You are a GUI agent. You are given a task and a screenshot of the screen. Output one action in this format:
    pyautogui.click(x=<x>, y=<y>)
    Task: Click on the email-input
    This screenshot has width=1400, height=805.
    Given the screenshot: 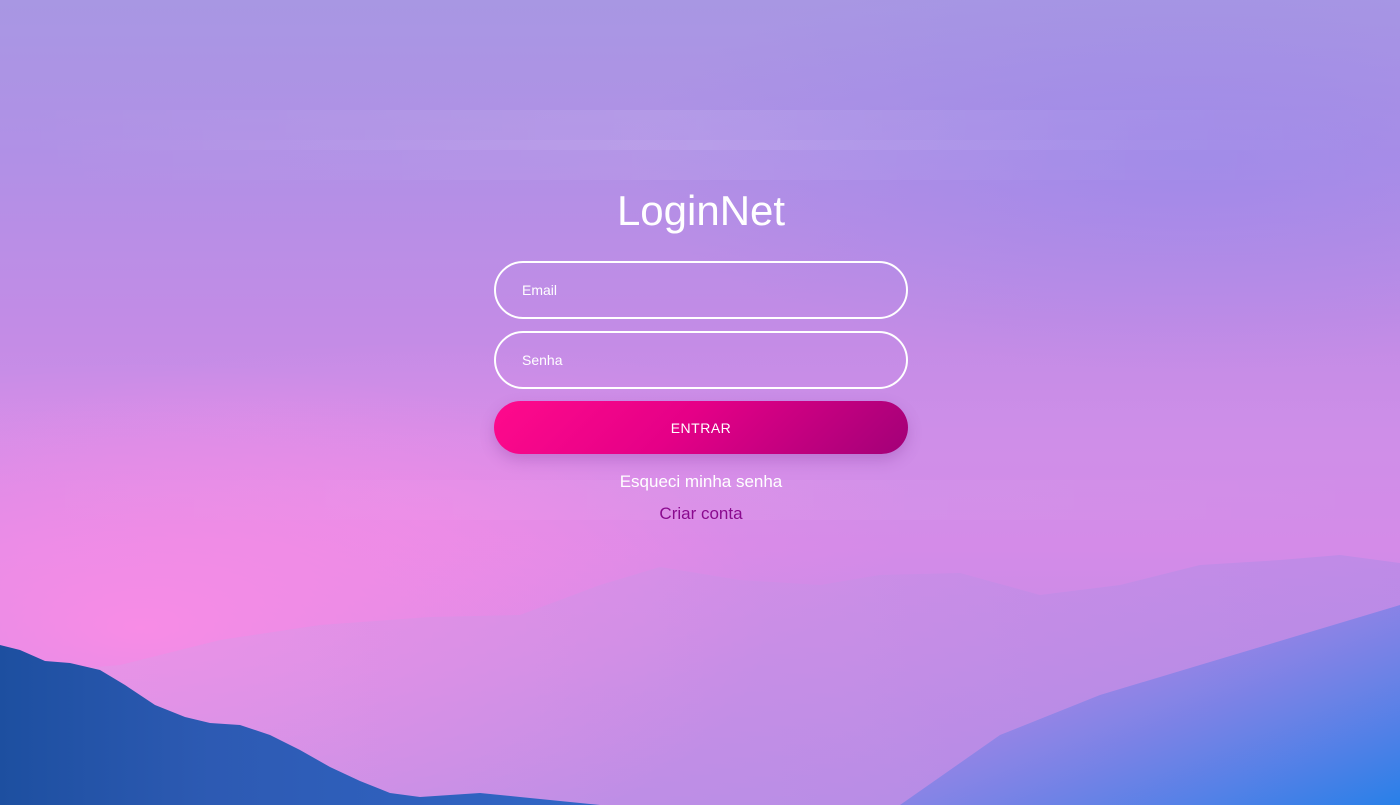 What is the action you would take?
    pyautogui.click(x=701, y=290)
    